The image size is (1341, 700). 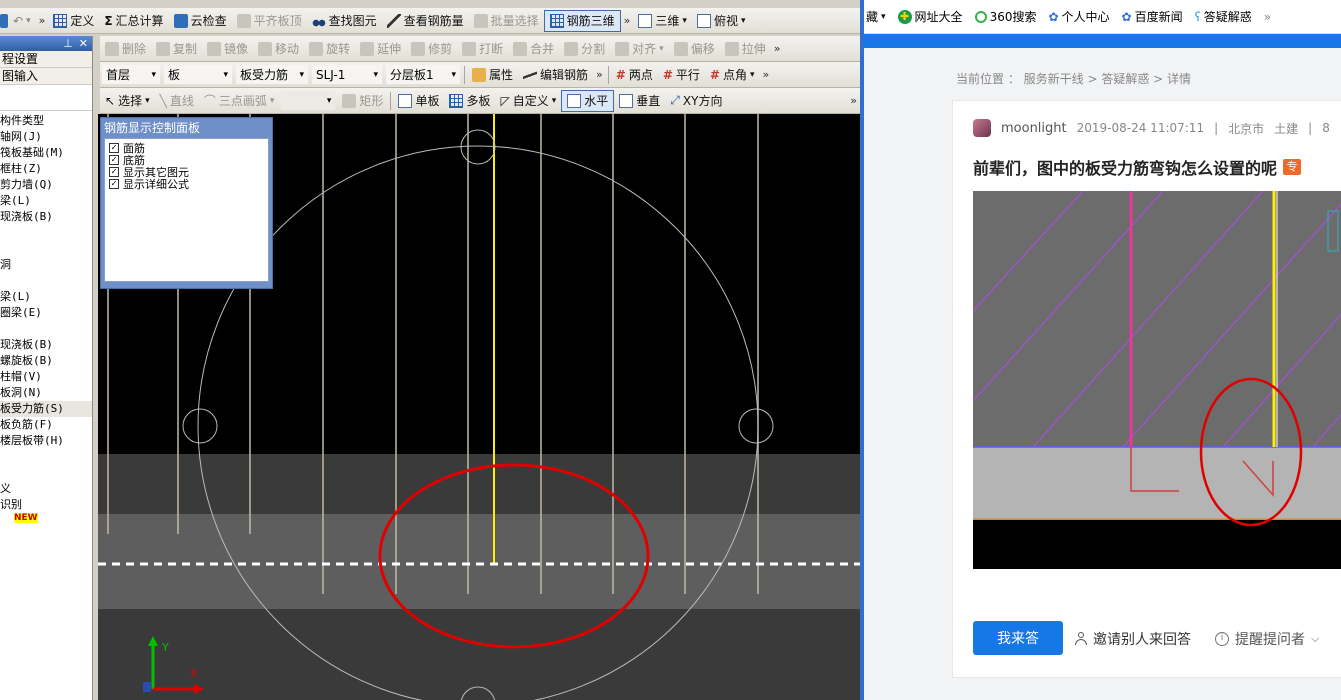 What do you see at coordinates (418, 101) in the screenshot?
I see `single-slab-button: 单板` at bounding box center [418, 101].